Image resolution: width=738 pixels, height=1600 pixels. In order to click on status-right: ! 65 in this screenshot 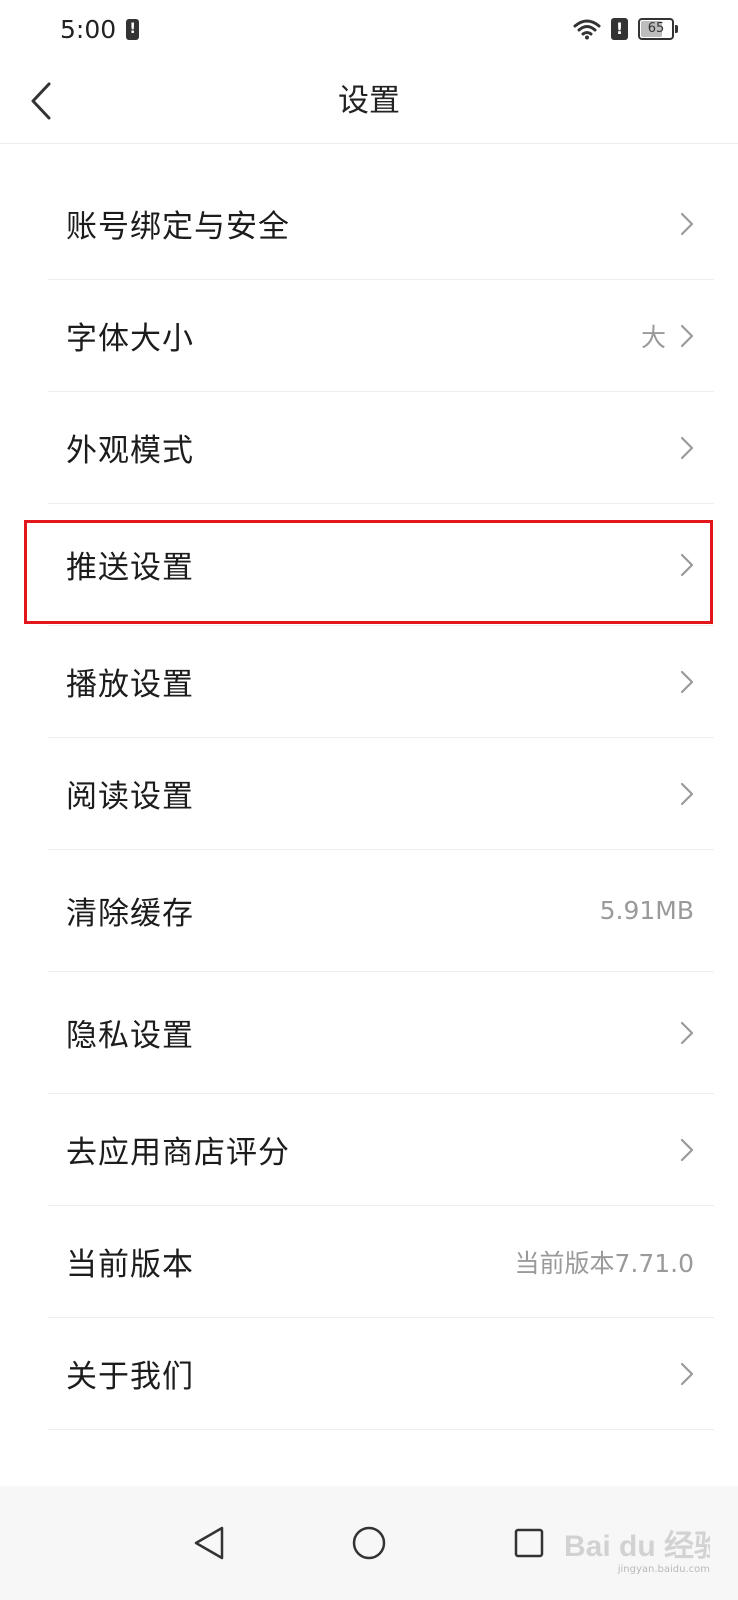, I will do `click(625, 29)`.